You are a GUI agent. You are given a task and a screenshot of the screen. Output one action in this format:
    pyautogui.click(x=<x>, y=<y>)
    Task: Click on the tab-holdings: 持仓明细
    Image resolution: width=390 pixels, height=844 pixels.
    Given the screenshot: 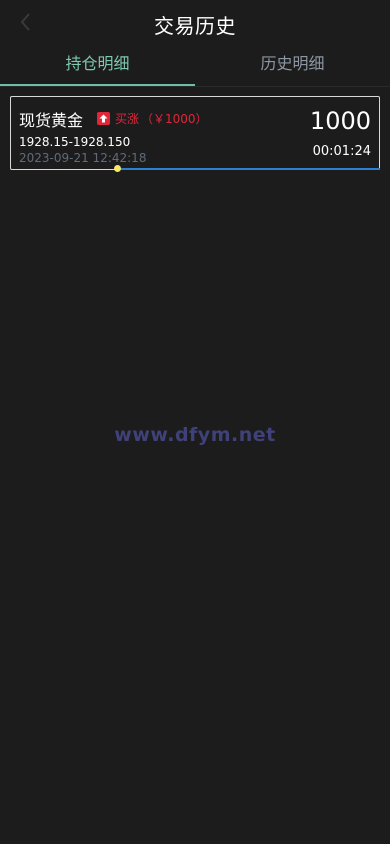 What is the action you would take?
    pyautogui.click(x=97, y=66)
    